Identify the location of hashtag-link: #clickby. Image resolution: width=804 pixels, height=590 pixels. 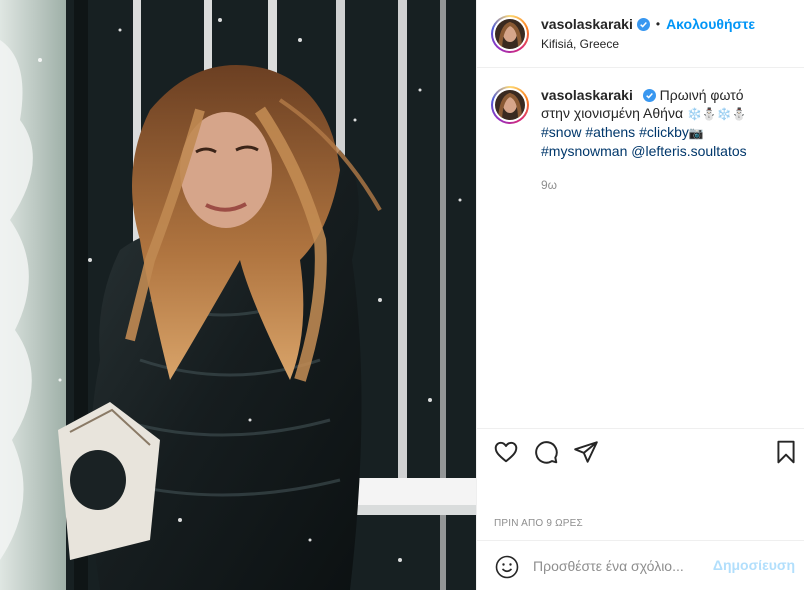
(664, 132).